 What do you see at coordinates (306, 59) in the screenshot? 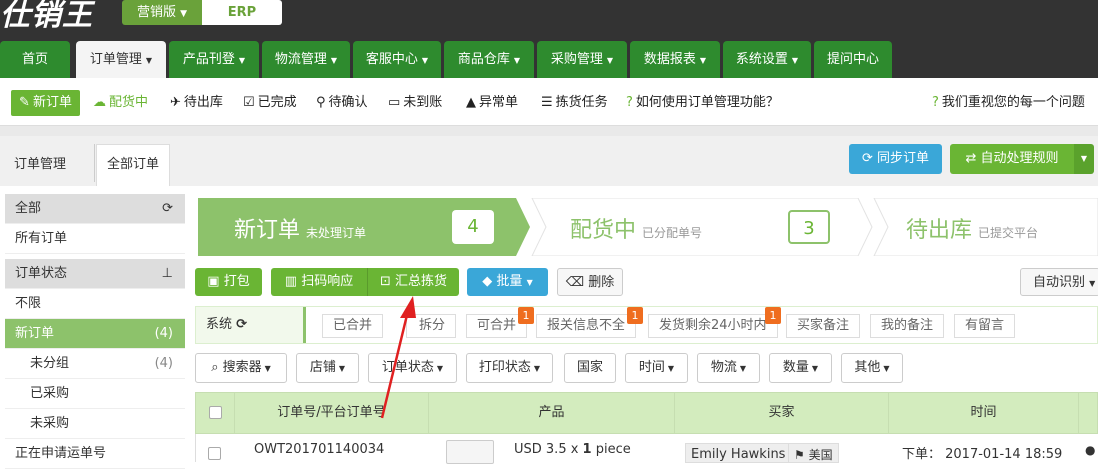
I see `nav-logistics: 物流管理 ▼` at bounding box center [306, 59].